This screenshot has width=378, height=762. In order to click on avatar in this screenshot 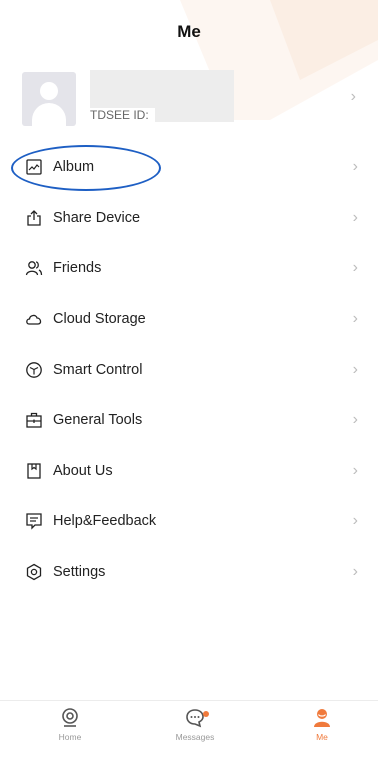, I will do `click(49, 99)`.